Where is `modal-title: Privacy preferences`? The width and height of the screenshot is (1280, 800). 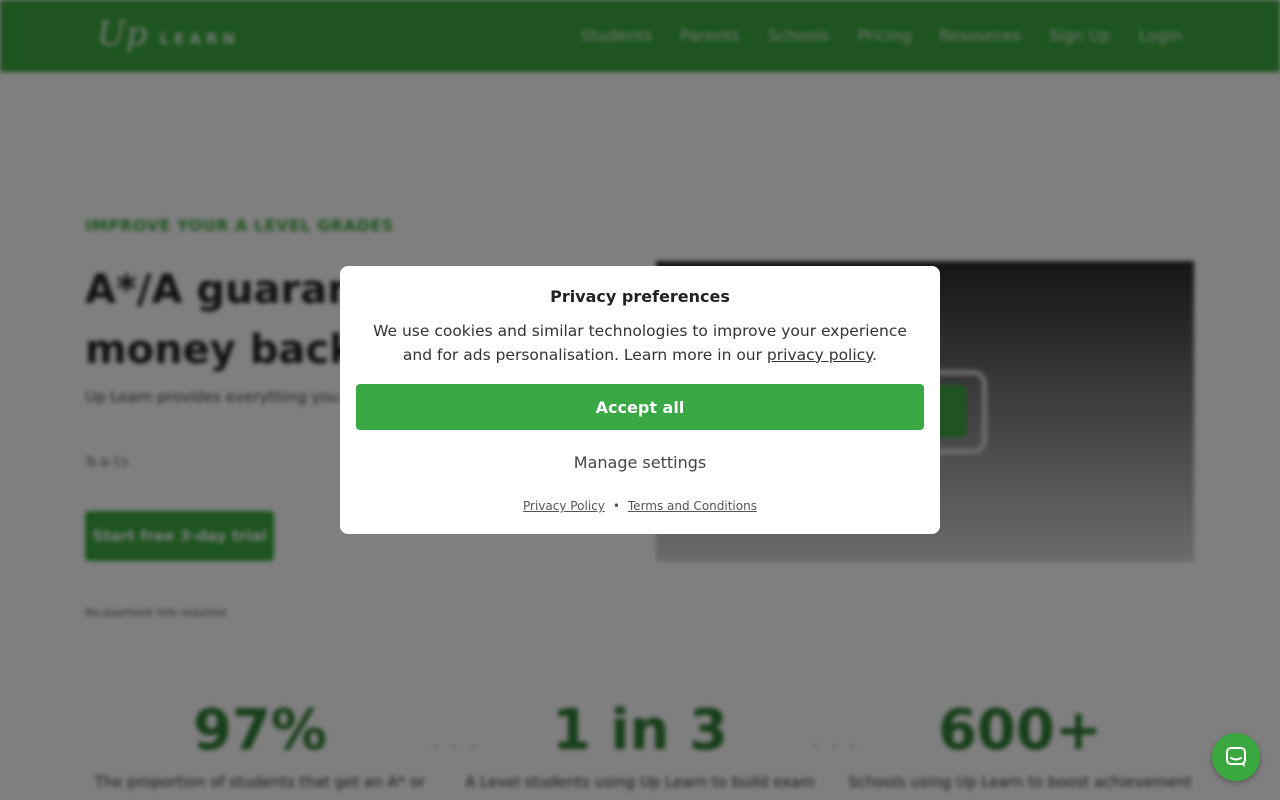 modal-title: Privacy preferences is located at coordinates (640, 296).